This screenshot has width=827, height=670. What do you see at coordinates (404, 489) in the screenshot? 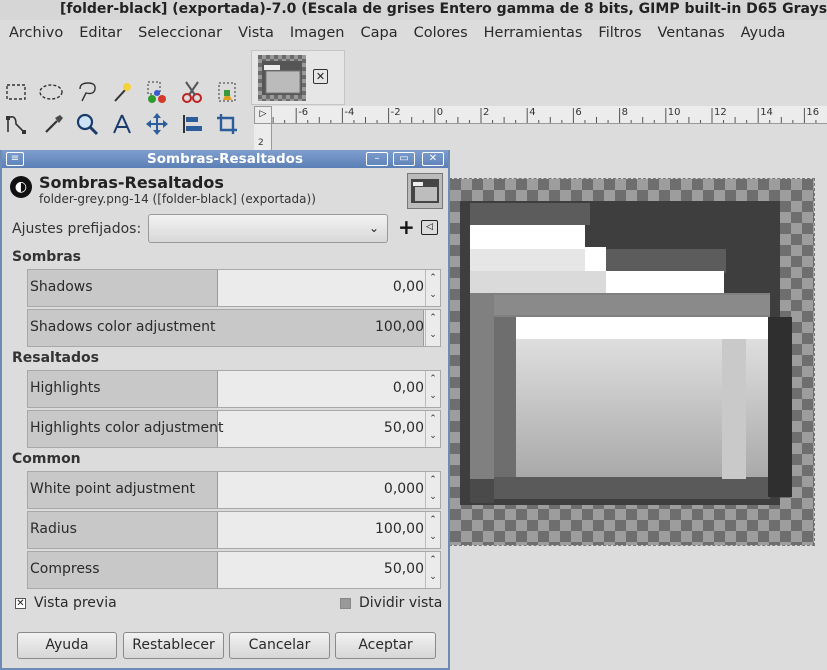
I see `slider-value: 0,000` at bounding box center [404, 489].